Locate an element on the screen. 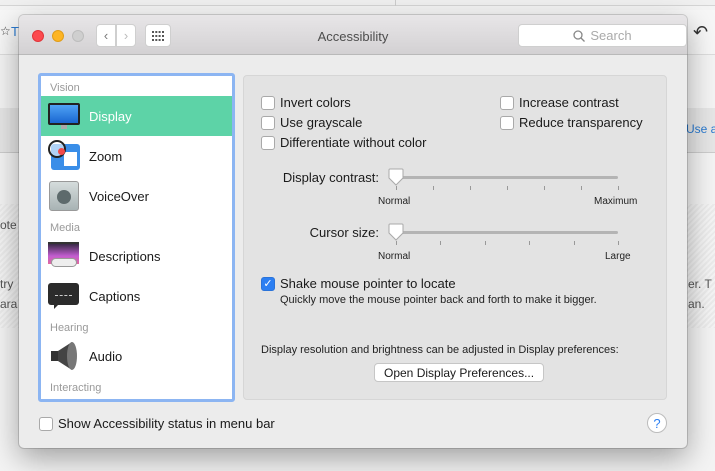 The height and width of the screenshot is (471, 715). checkbox-label: Shake mouse pointer to locate is located at coordinates (368, 283).